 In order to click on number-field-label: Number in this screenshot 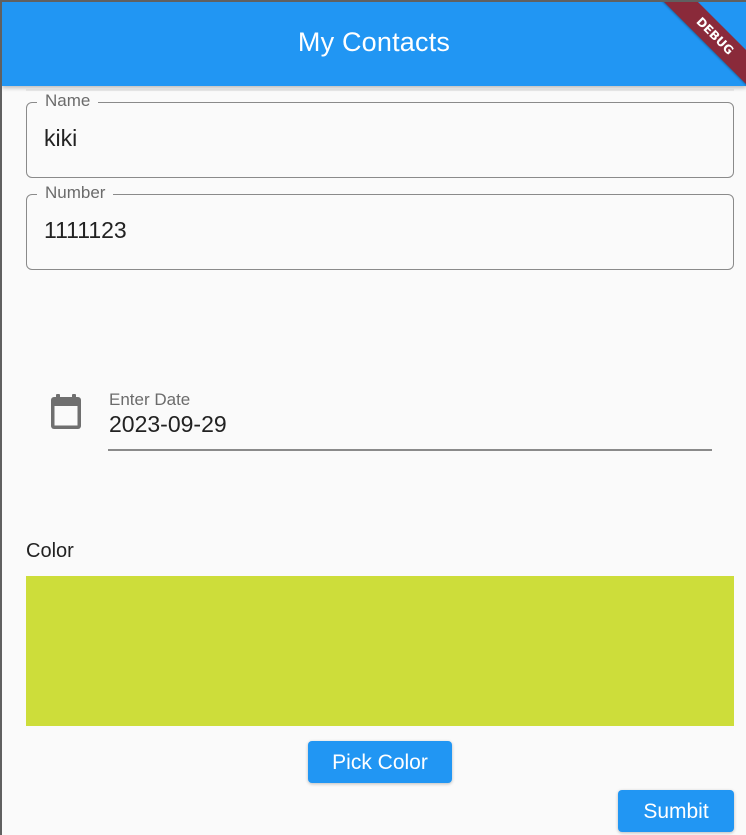, I will do `click(75, 193)`.